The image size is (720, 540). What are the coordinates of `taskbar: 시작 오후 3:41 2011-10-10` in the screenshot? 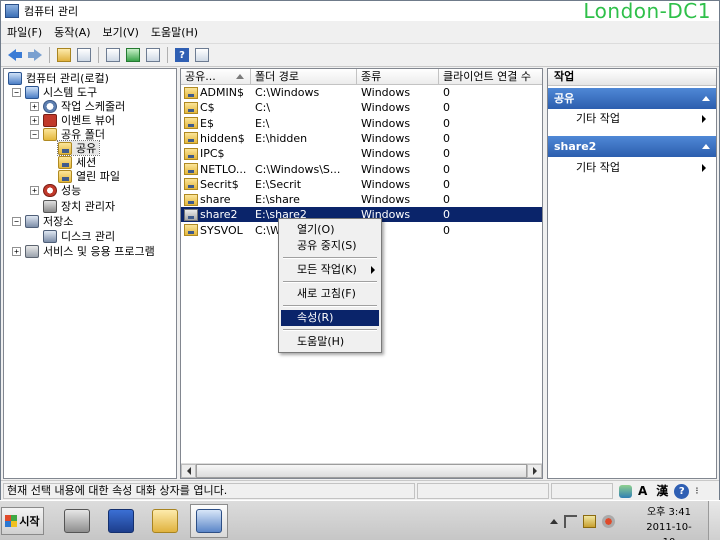 It's located at (360, 520).